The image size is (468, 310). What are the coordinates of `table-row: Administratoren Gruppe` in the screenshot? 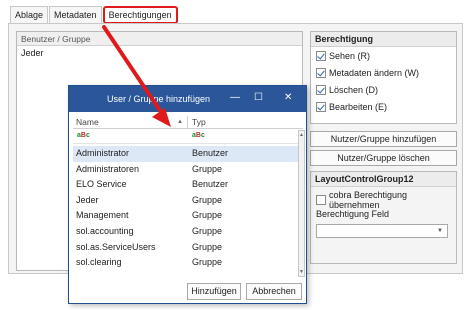 It's located at (185, 170).